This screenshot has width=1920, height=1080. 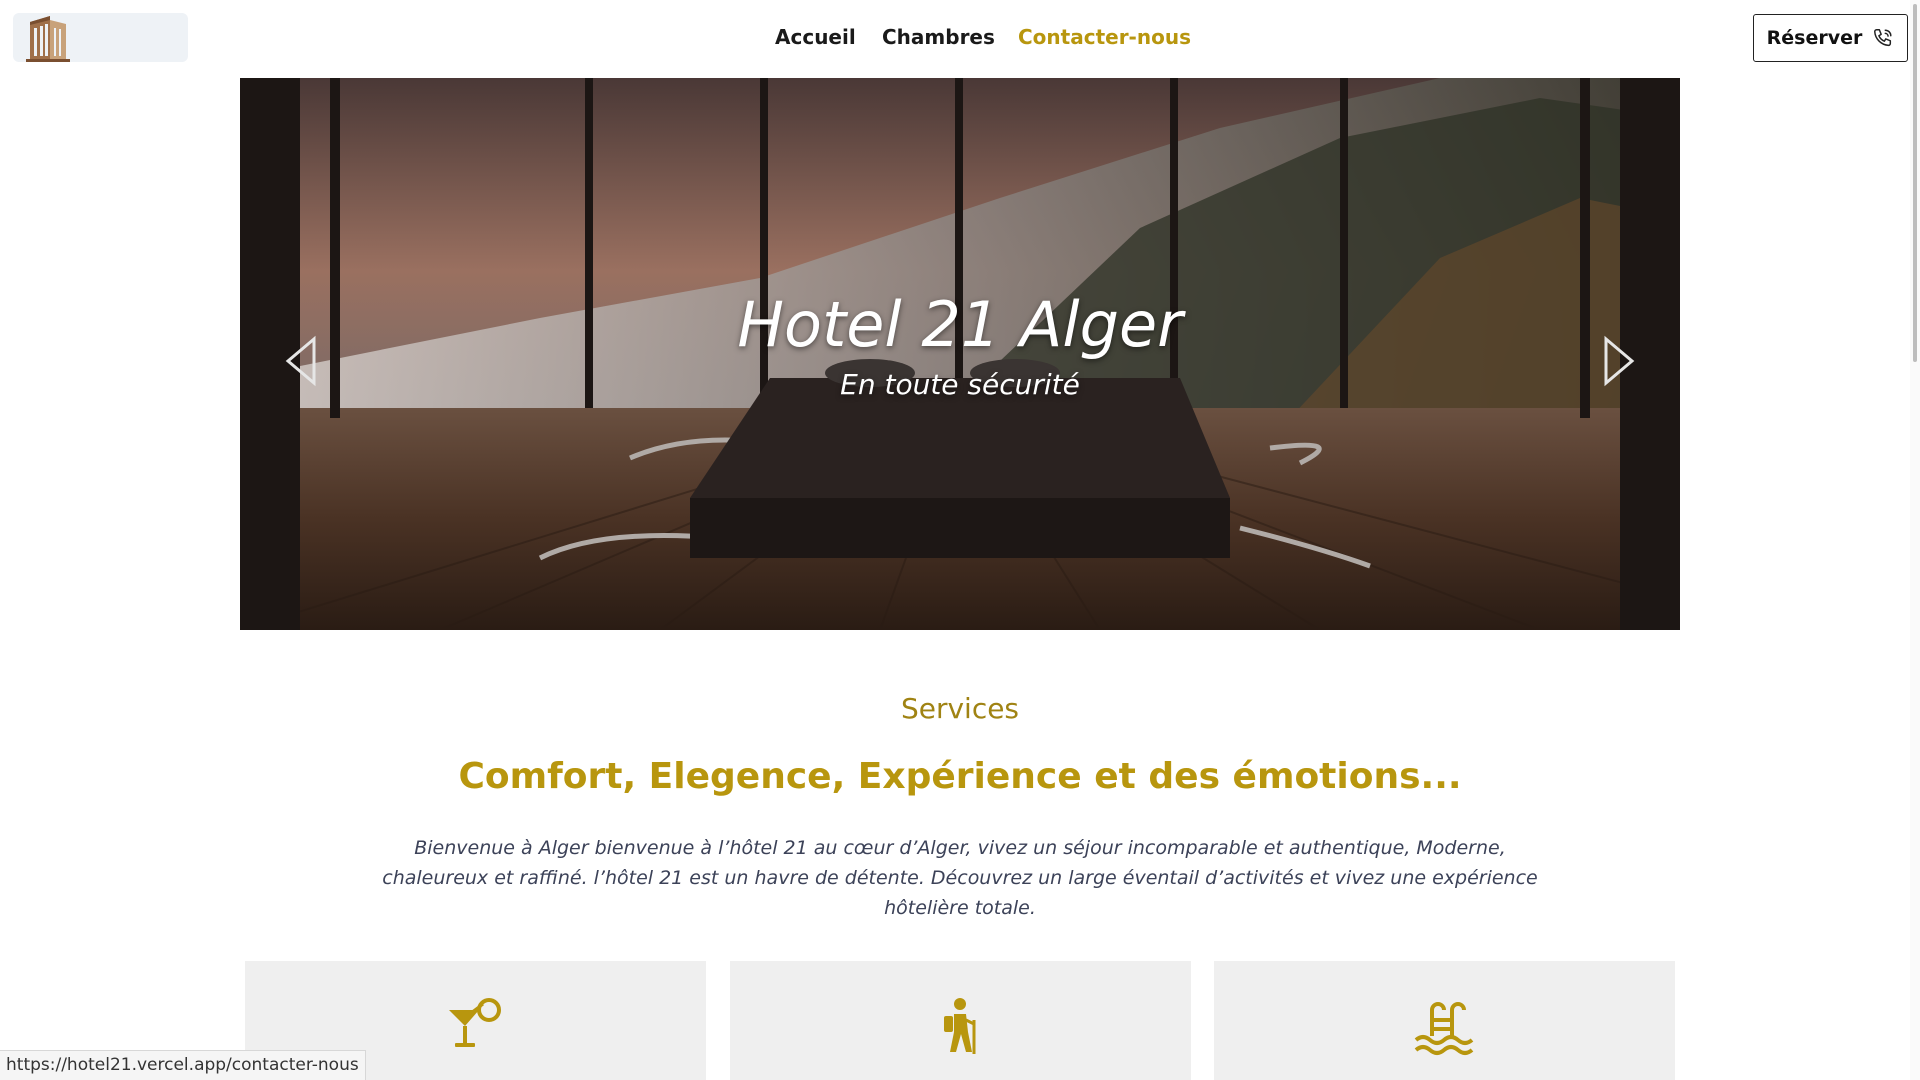 What do you see at coordinates (1814, 38) in the screenshot?
I see `reserve-button-label: Réserver` at bounding box center [1814, 38].